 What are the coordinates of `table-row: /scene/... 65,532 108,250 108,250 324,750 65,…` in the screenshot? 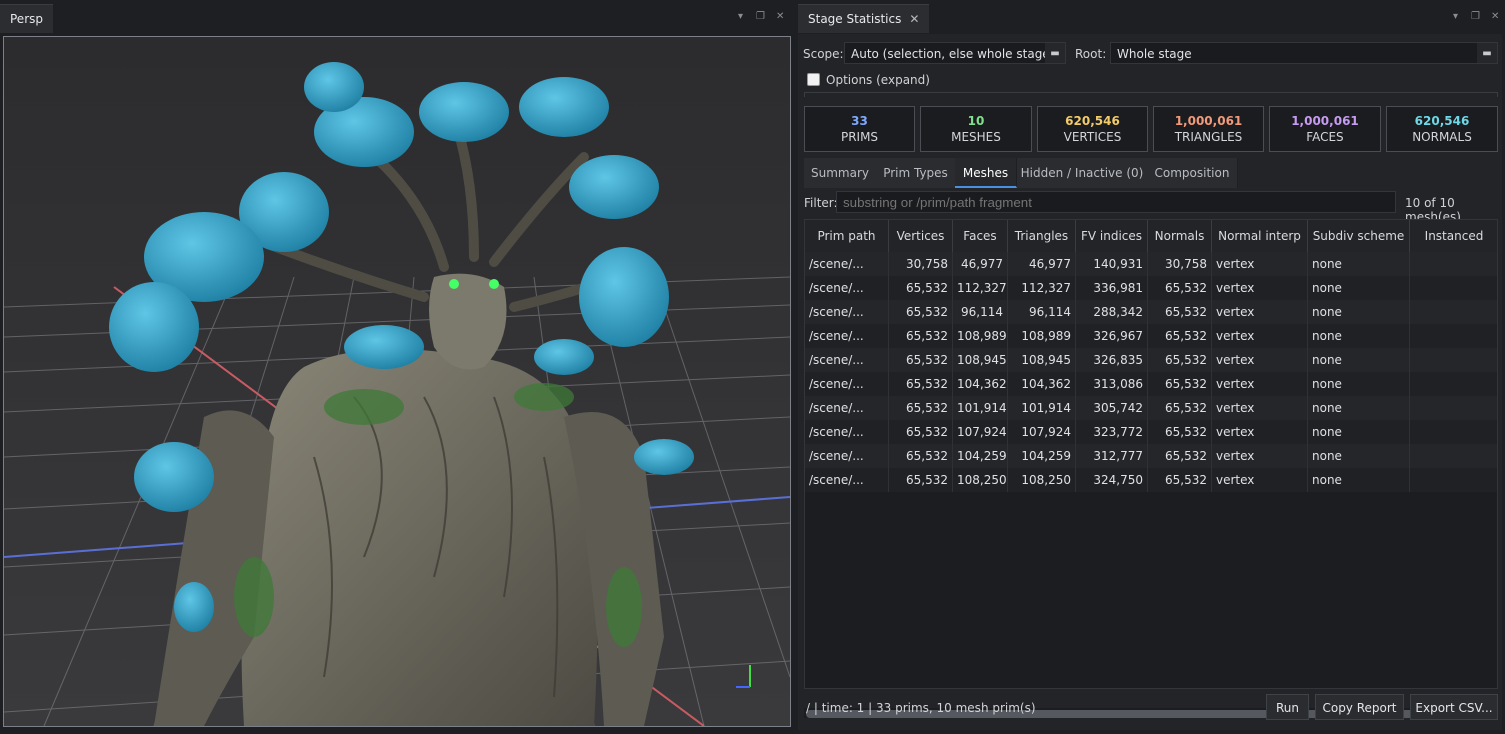 It's located at (1151, 480).